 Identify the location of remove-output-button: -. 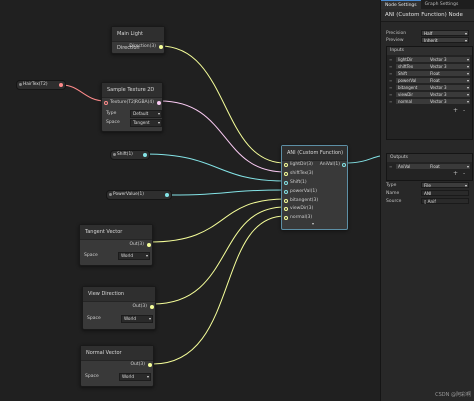
(464, 173).